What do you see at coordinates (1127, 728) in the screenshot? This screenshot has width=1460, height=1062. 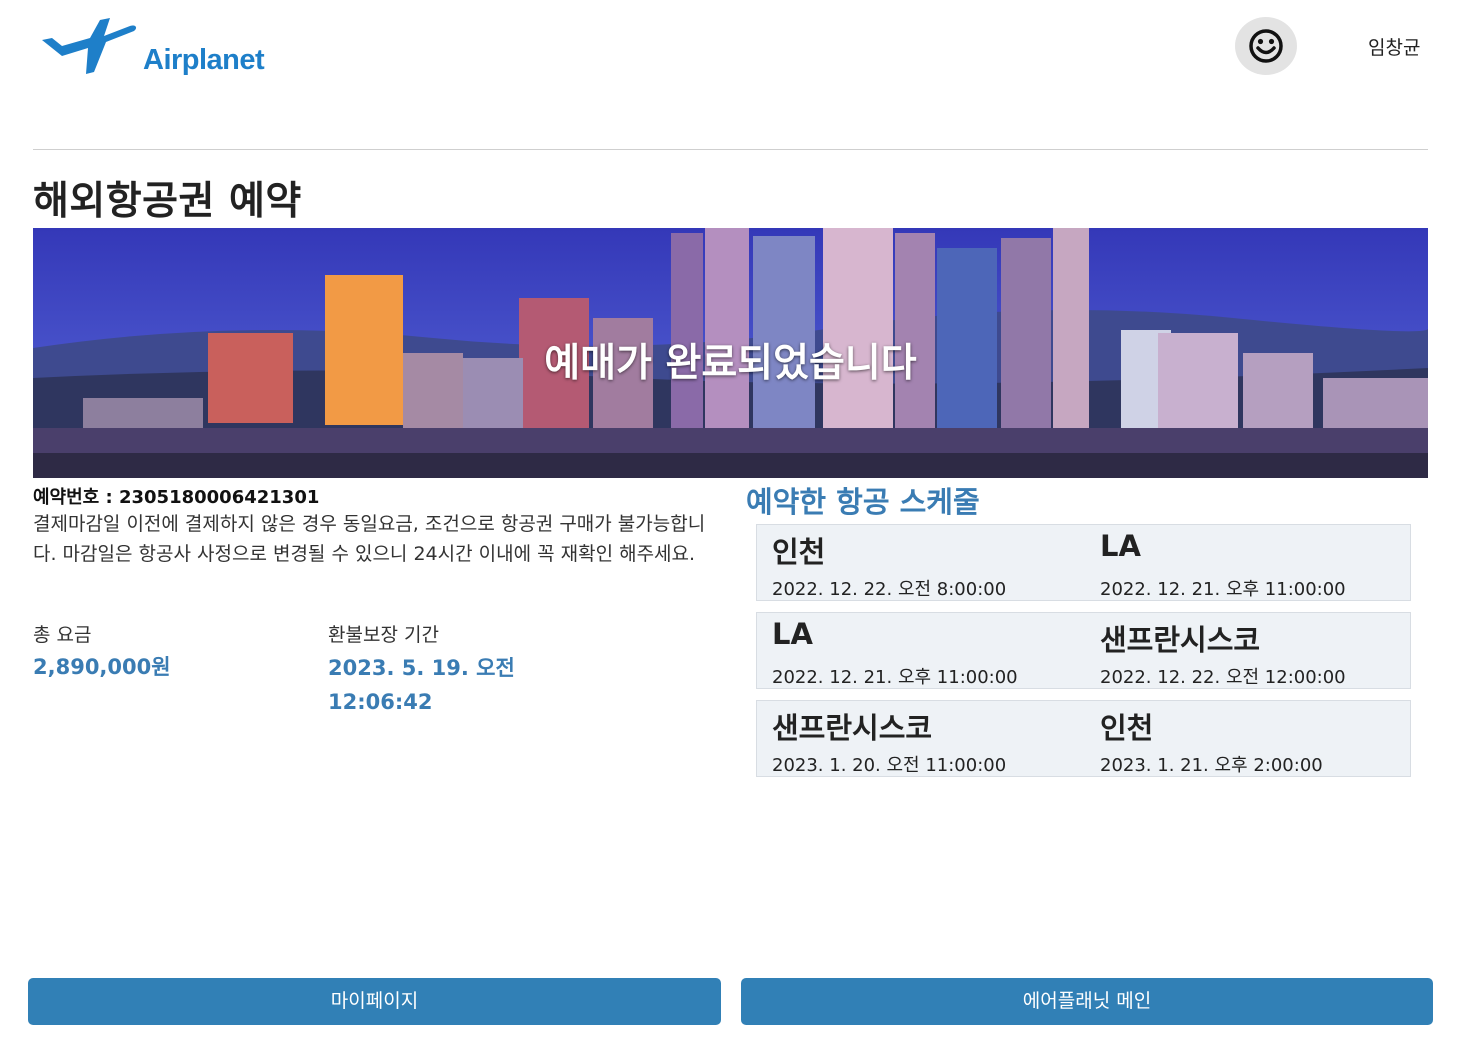 I see `arrival-city: 인천` at bounding box center [1127, 728].